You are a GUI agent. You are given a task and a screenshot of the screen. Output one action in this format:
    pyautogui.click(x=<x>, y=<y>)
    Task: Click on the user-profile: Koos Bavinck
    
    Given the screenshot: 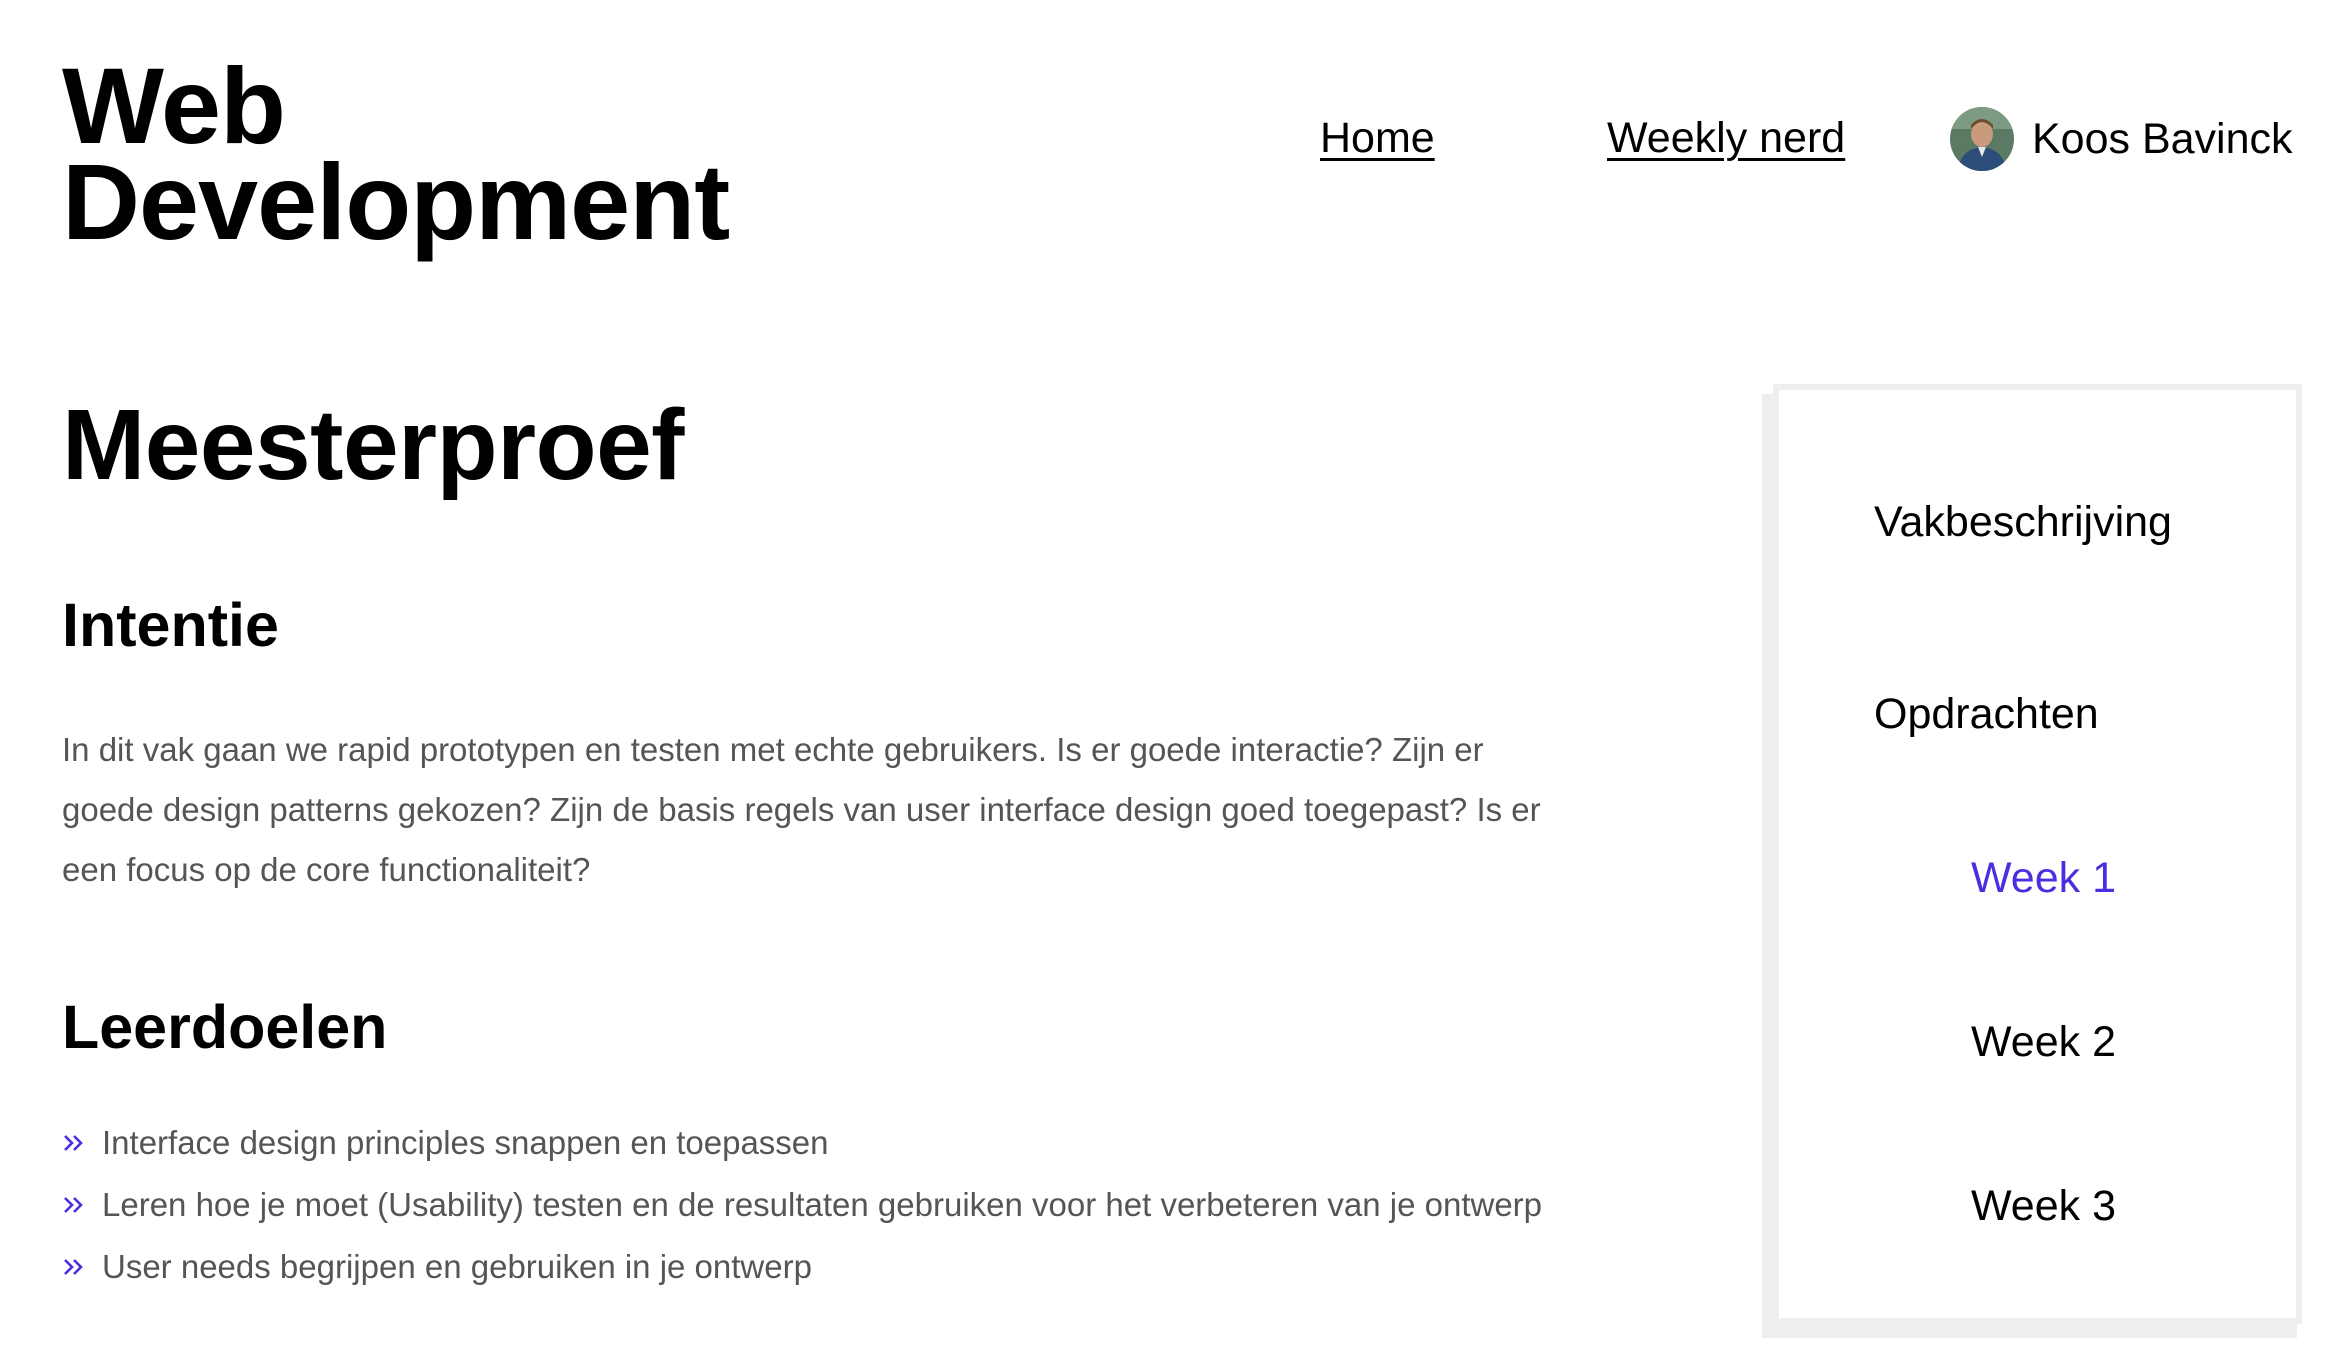 What is the action you would take?
    pyautogui.click(x=2121, y=139)
    